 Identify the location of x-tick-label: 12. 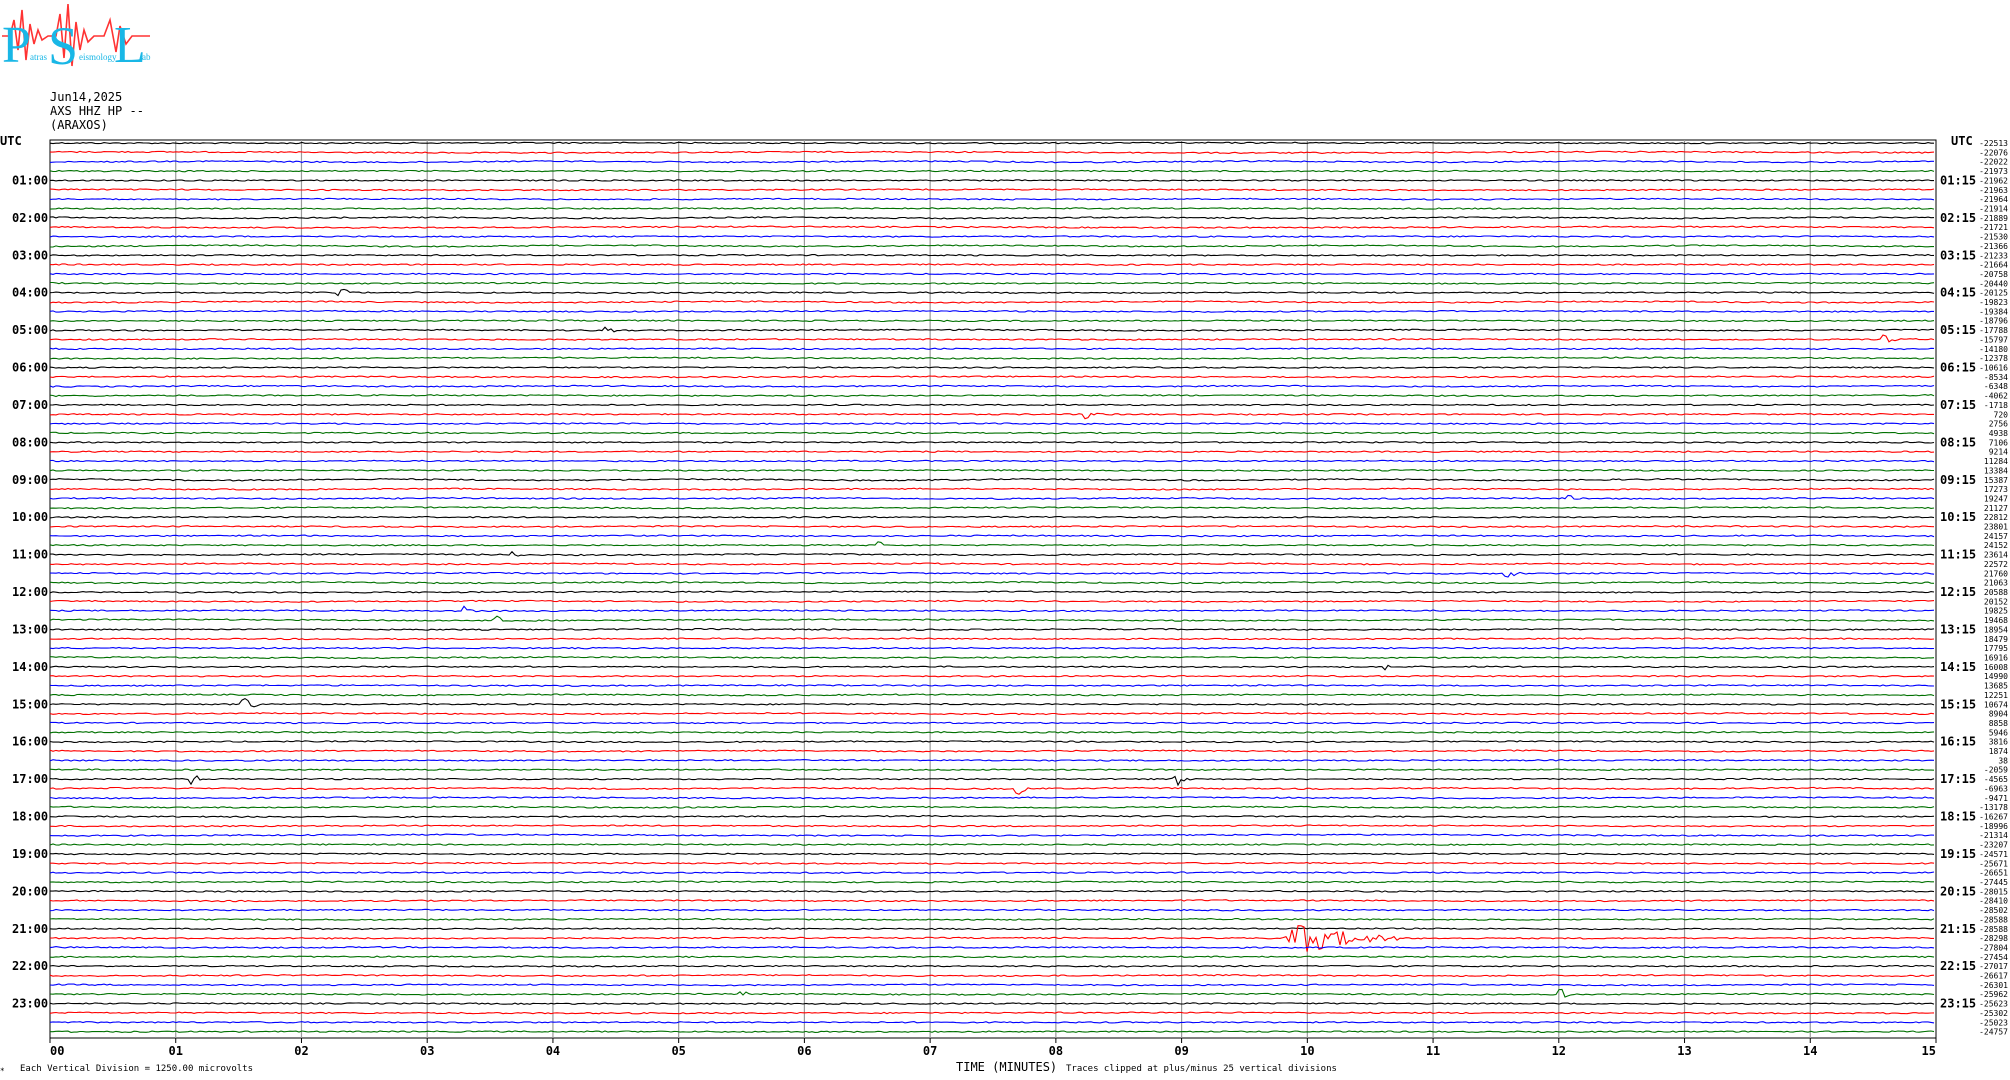
(1559, 1051).